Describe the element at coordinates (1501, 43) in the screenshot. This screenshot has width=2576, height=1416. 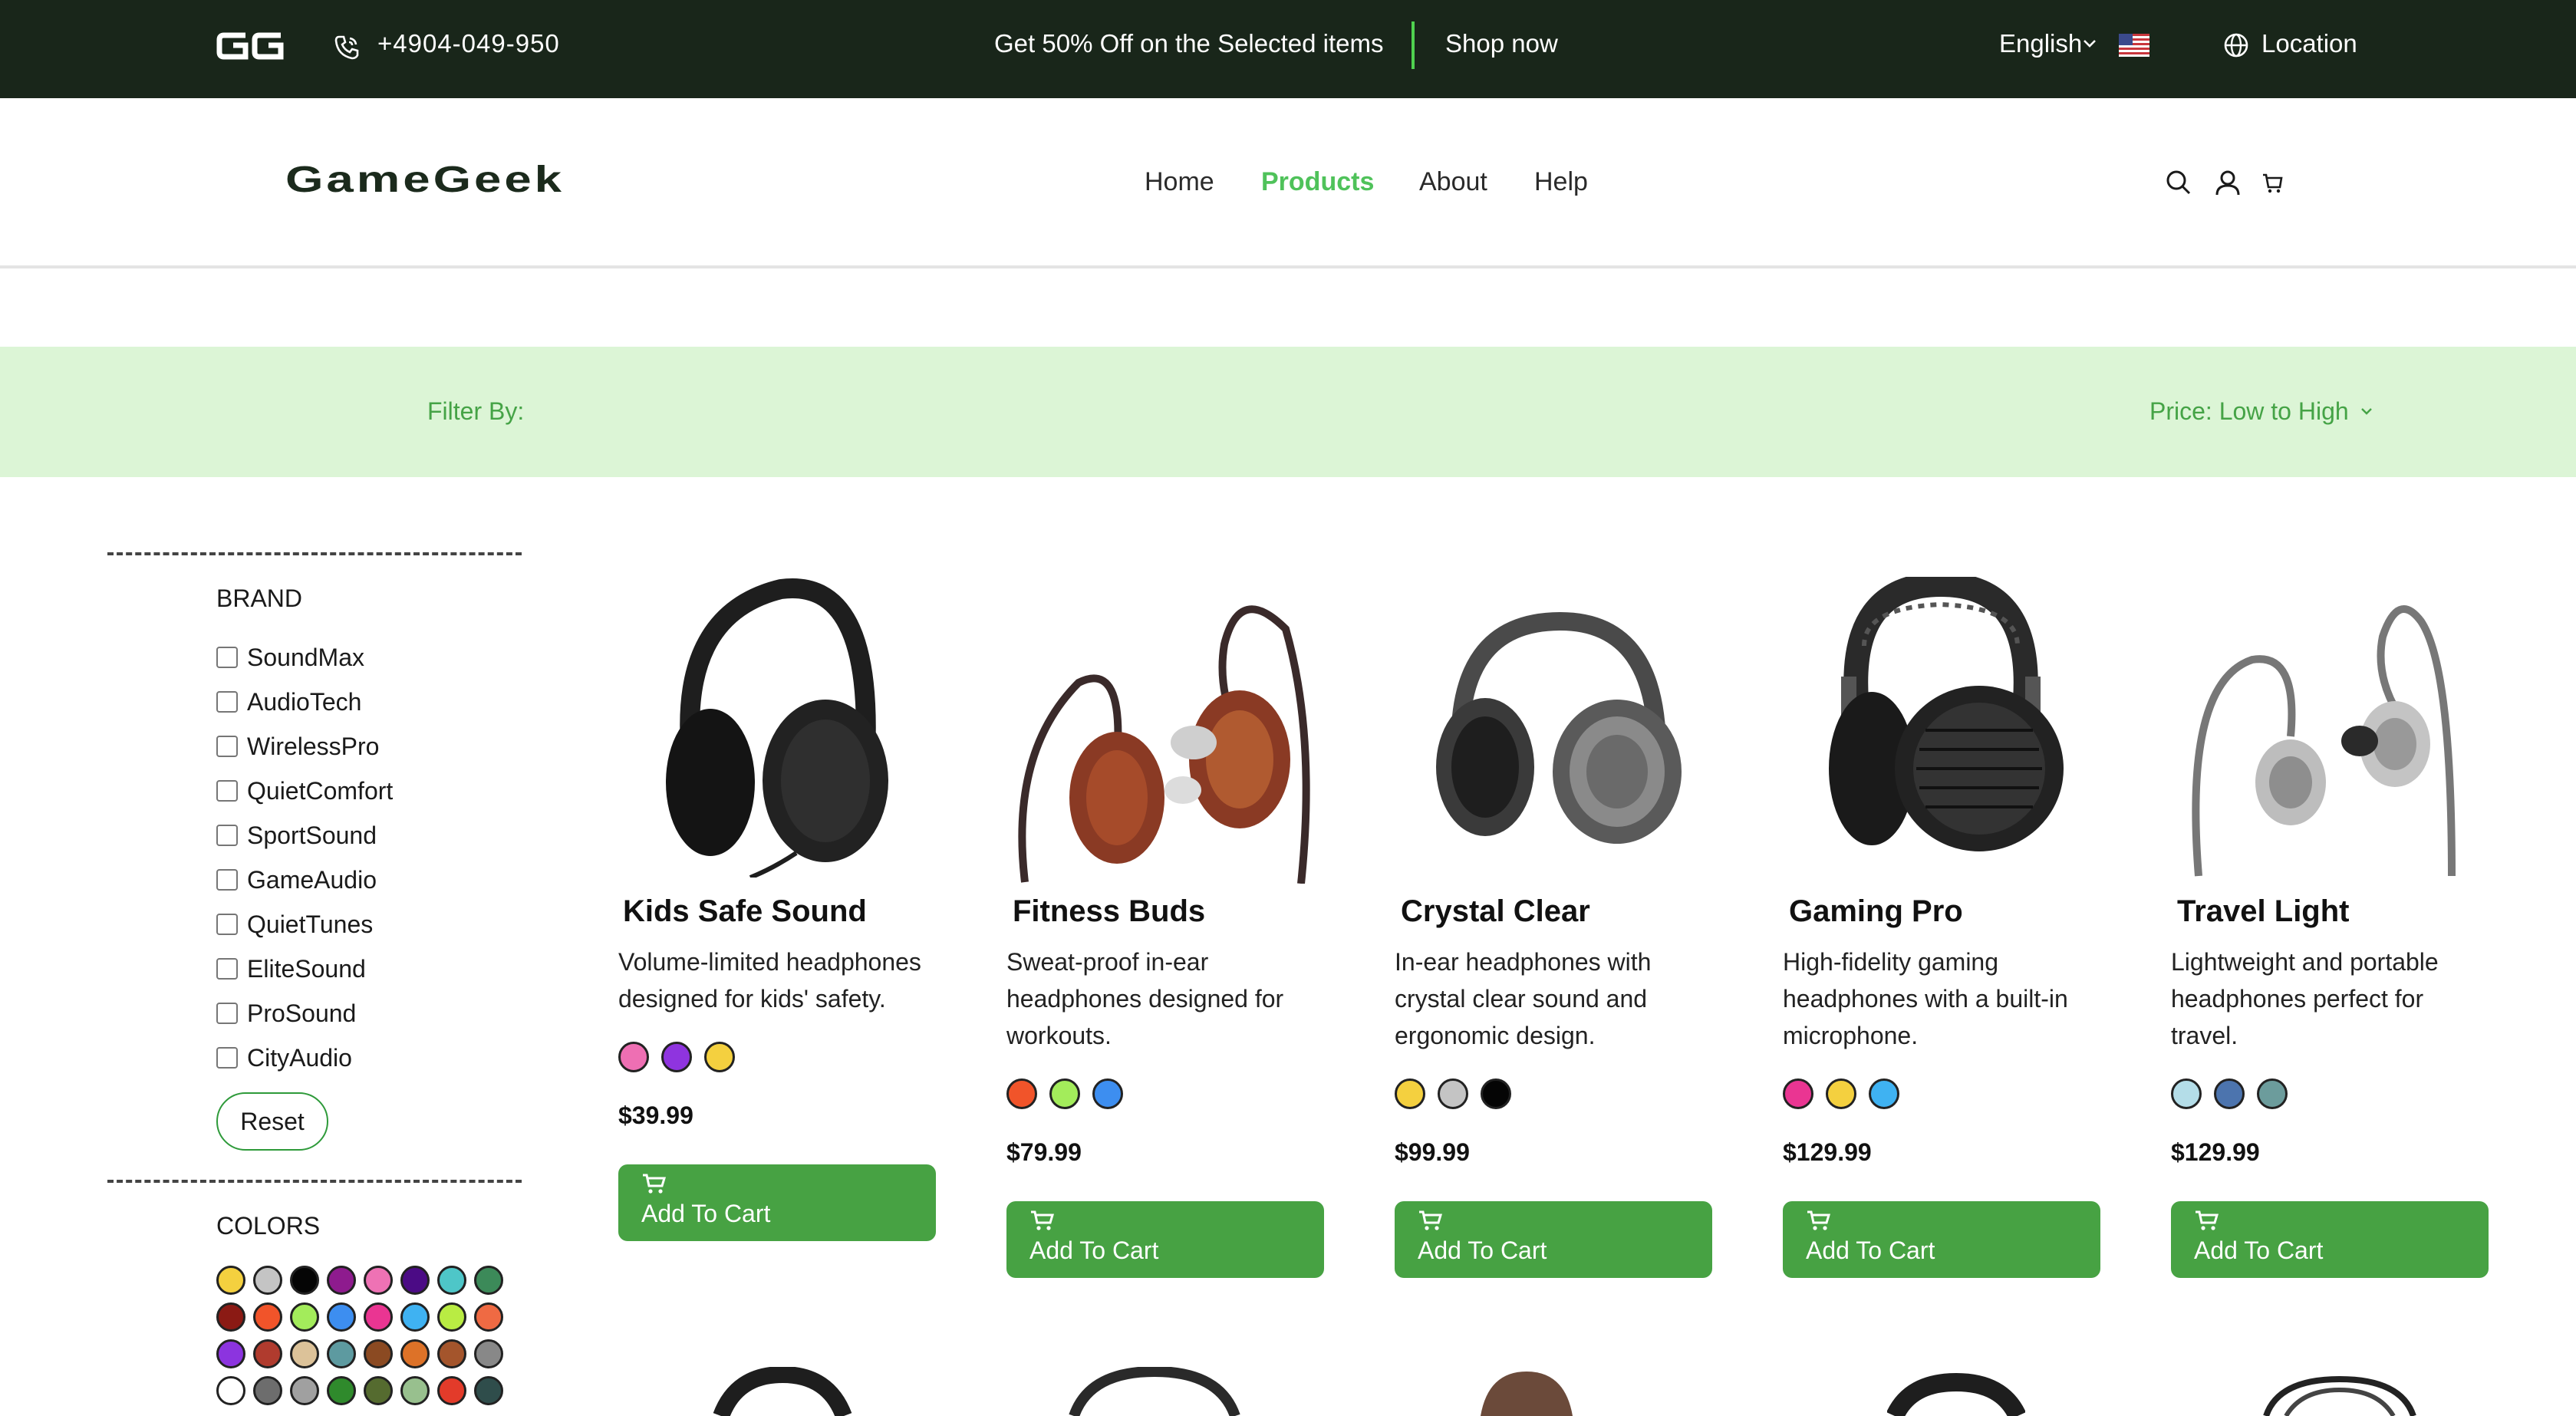
I see `shop-now-link: Shop now` at that location.